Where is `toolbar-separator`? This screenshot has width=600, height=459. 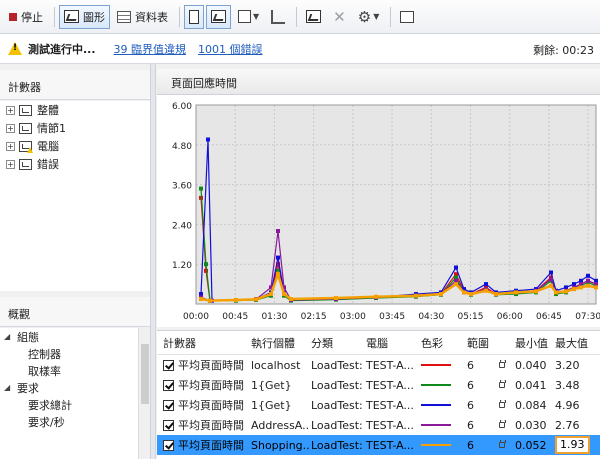
toolbar-separator is located at coordinates (54, 16).